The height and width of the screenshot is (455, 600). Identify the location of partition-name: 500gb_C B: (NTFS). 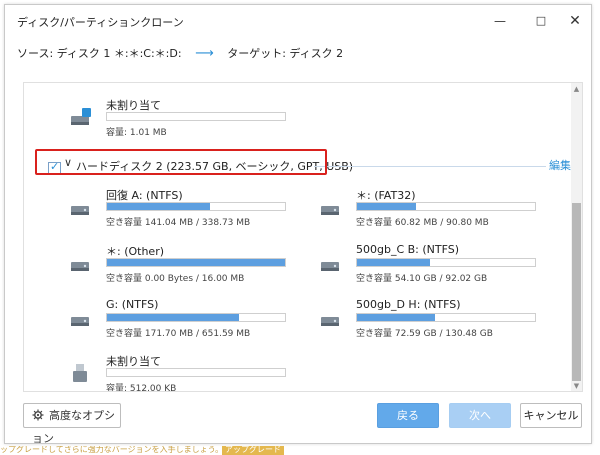
(408, 249).